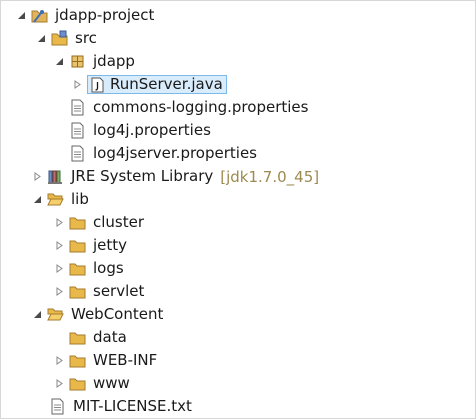 The width and height of the screenshot is (476, 419). I want to click on tree-item-servlet: servlet, so click(238, 291).